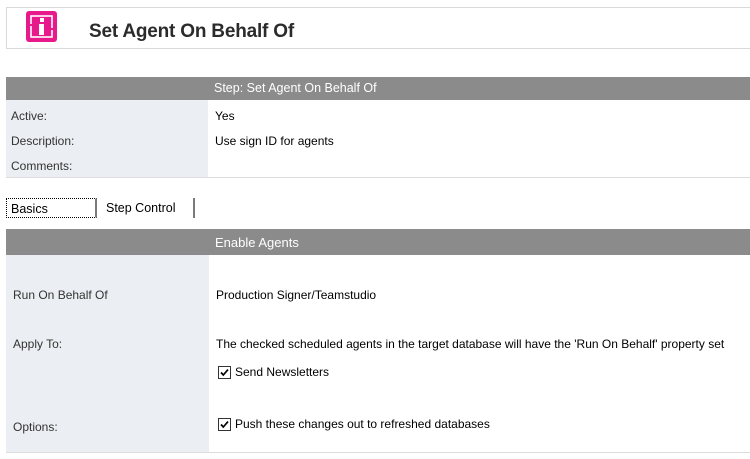 Image resolution: width=750 pixels, height=459 pixels. What do you see at coordinates (378, 177) in the screenshot?
I see `step-info-divider` at bounding box center [378, 177].